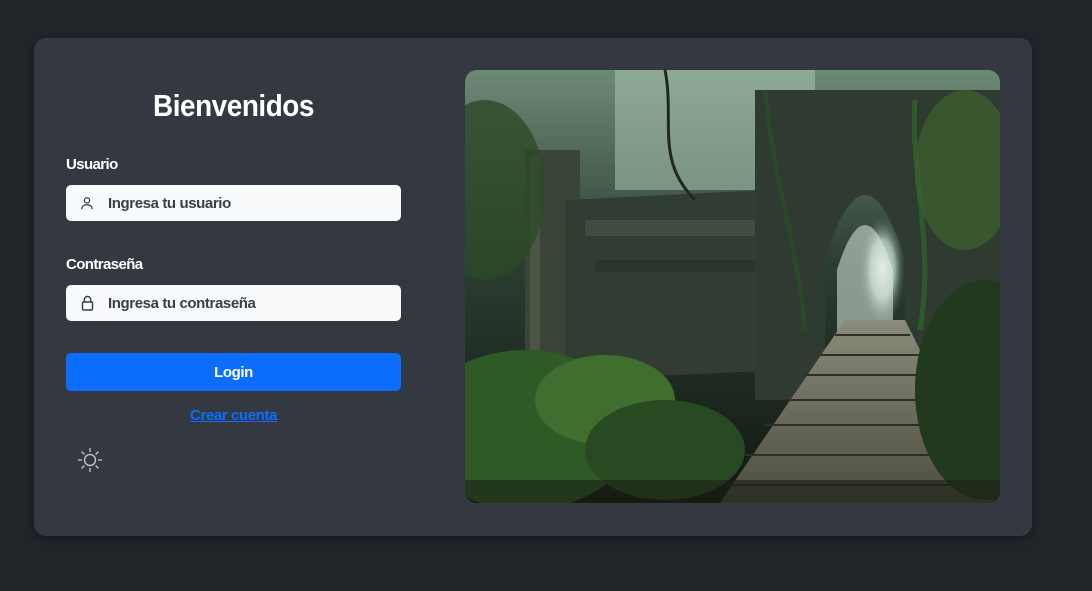 The width and height of the screenshot is (1092, 591). I want to click on user-icon, so click(87, 203).